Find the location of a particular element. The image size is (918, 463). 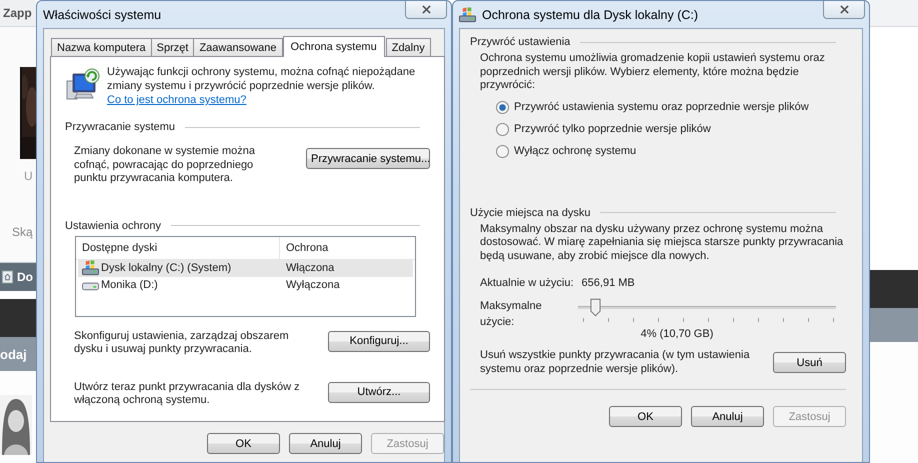

create-description: Utwórz teraz punkt przywracania dla dysków z włączoną ochroną systemu. is located at coordinates (187, 394).